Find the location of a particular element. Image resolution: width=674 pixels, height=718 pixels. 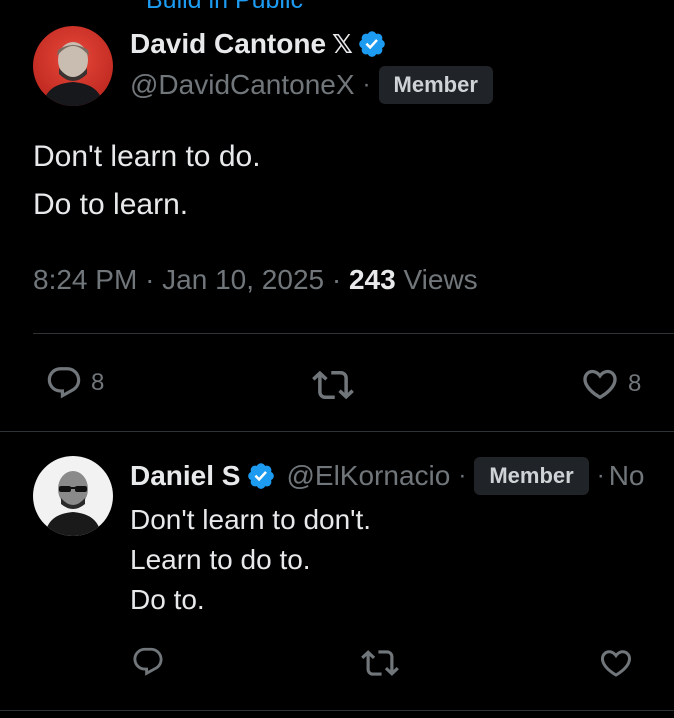

author-name-row: David Cantone 𝕏 is located at coordinates (258, 44).